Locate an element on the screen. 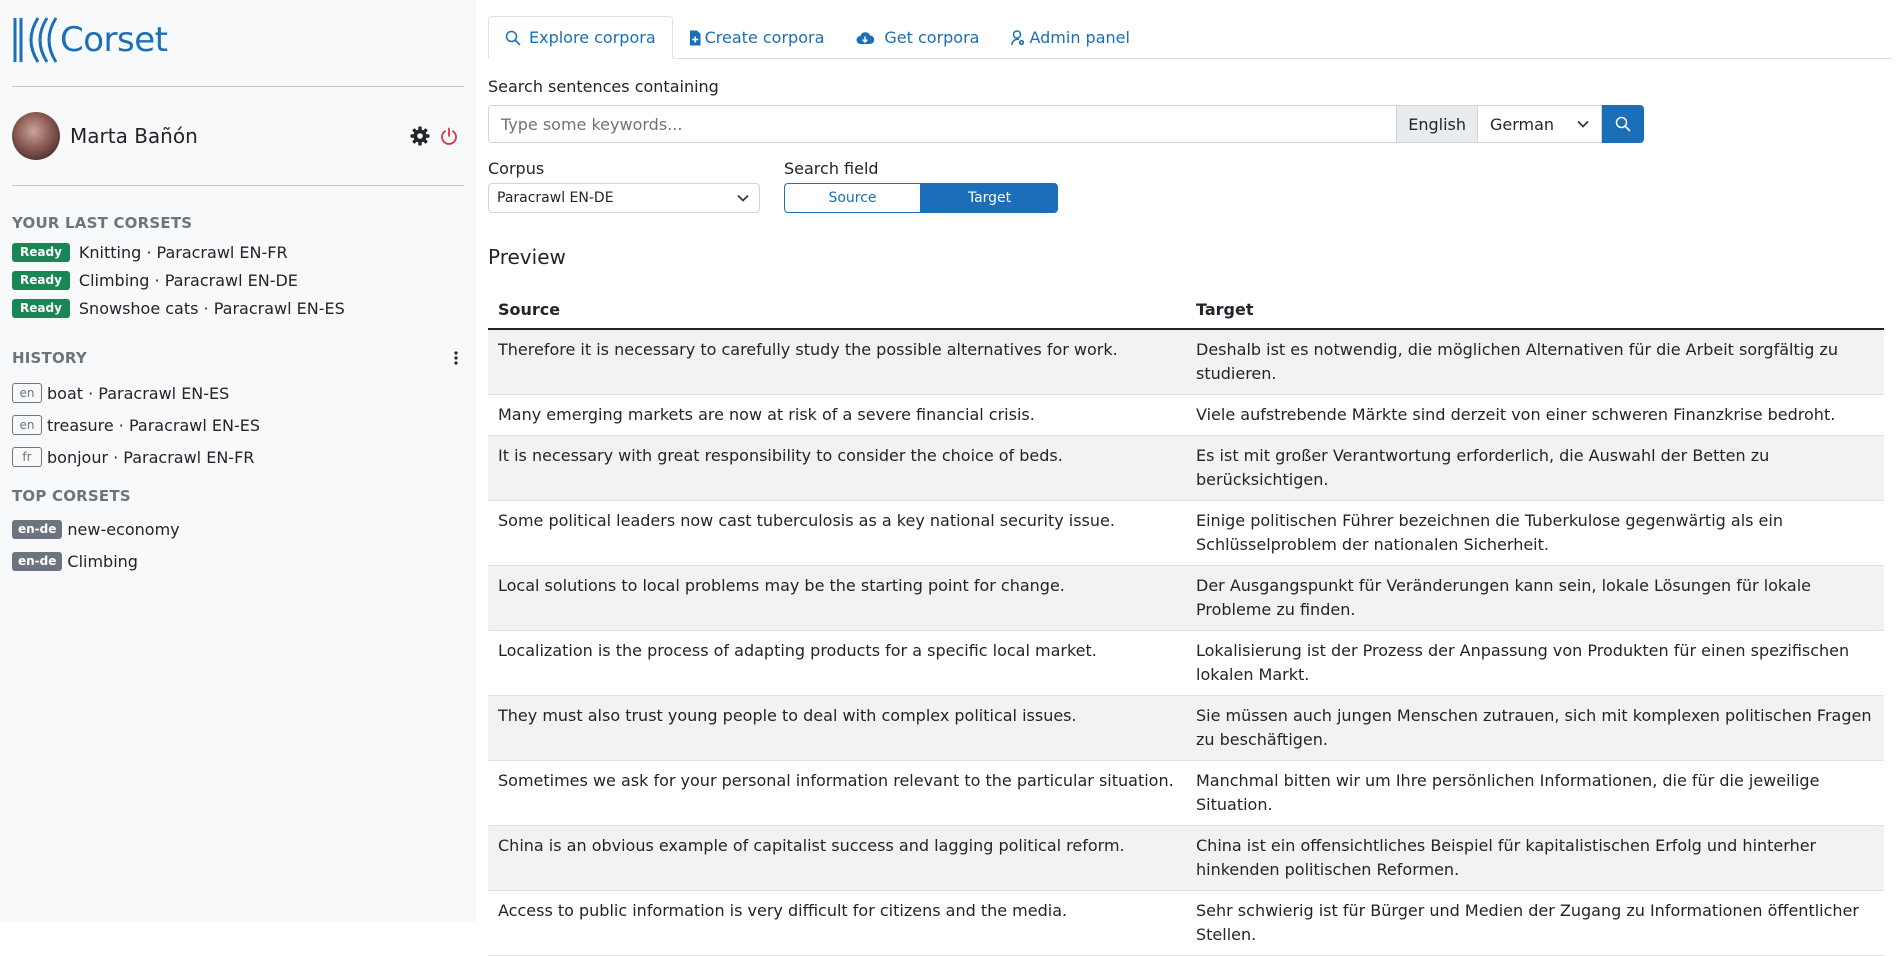  corset-item: Ready Climbing · Paracrawl EN-DE is located at coordinates (238, 280).